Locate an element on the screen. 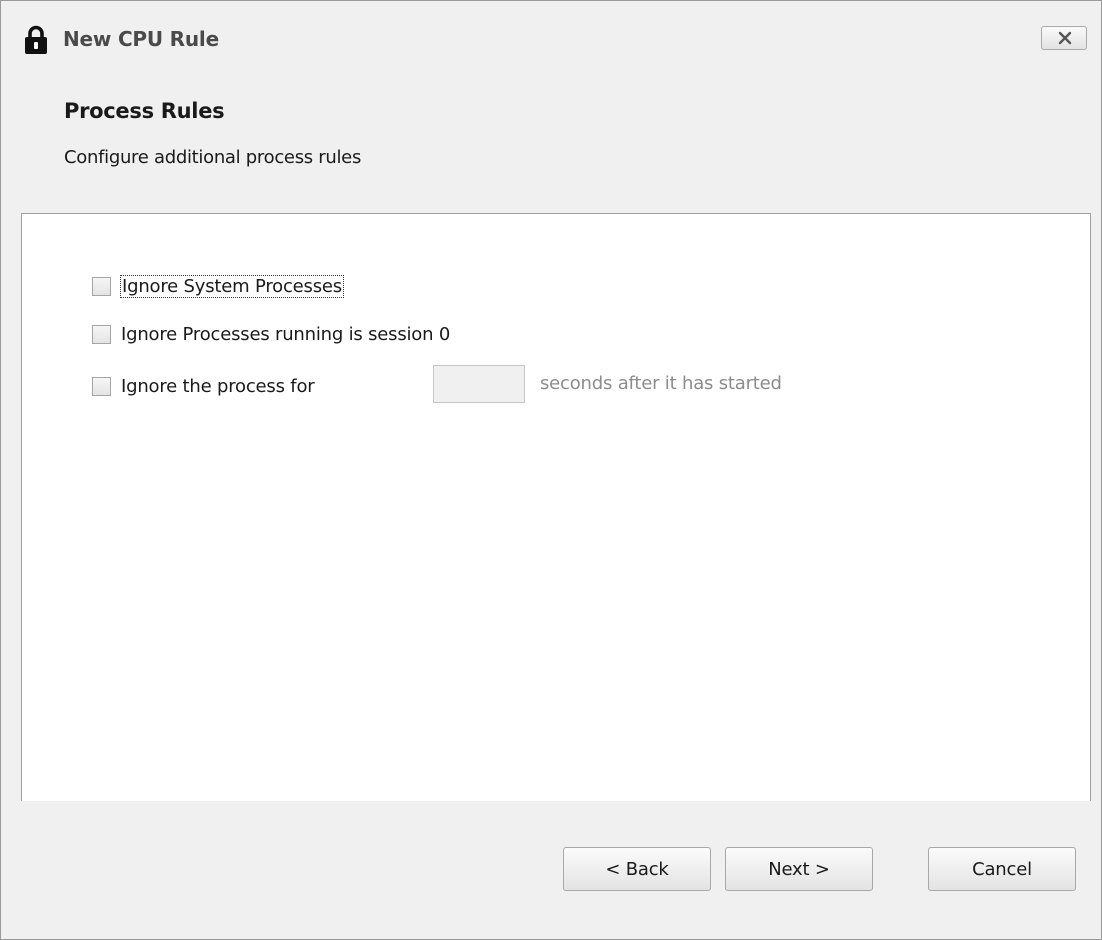 The image size is (1102, 940). close-icon is located at coordinates (1065, 38).